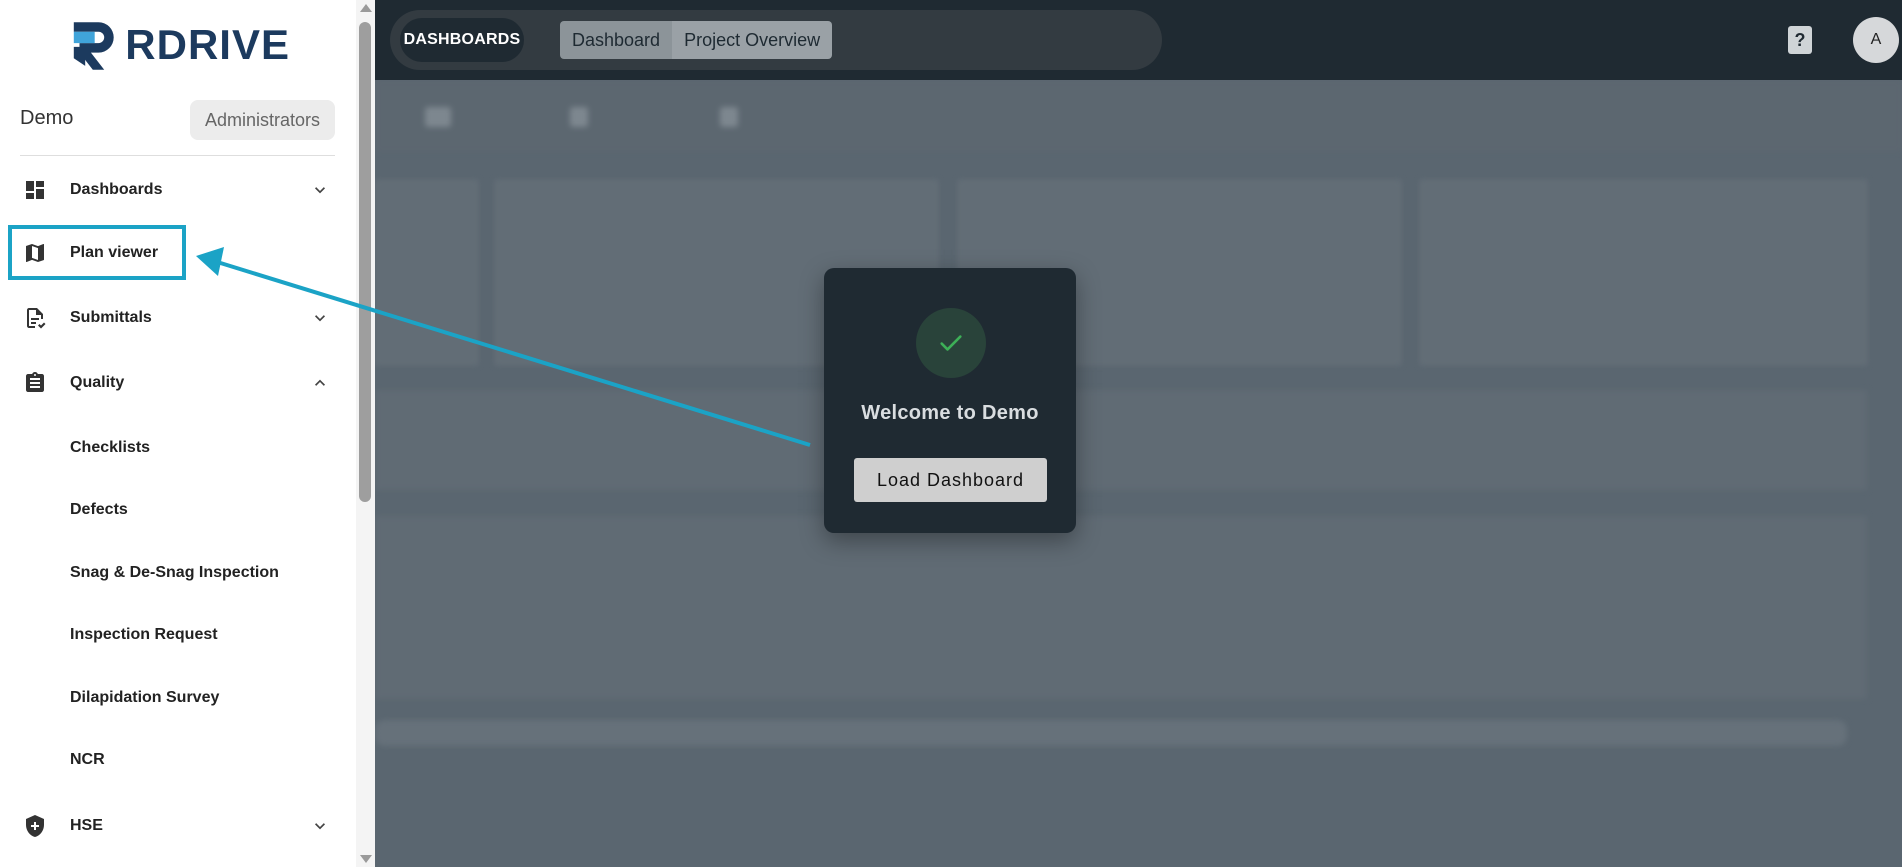 The width and height of the screenshot is (1902, 867). What do you see at coordinates (262, 120) in the screenshot?
I see `role-badge: Administrators` at bounding box center [262, 120].